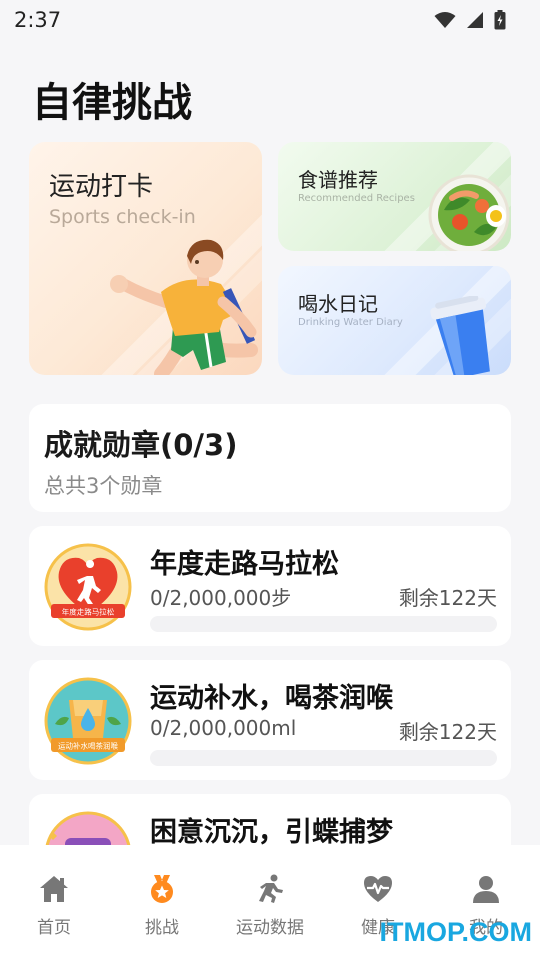 The height and width of the screenshot is (960, 540). What do you see at coordinates (221, 598) in the screenshot?
I see `medal-progress: 0/2,000,000步` at bounding box center [221, 598].